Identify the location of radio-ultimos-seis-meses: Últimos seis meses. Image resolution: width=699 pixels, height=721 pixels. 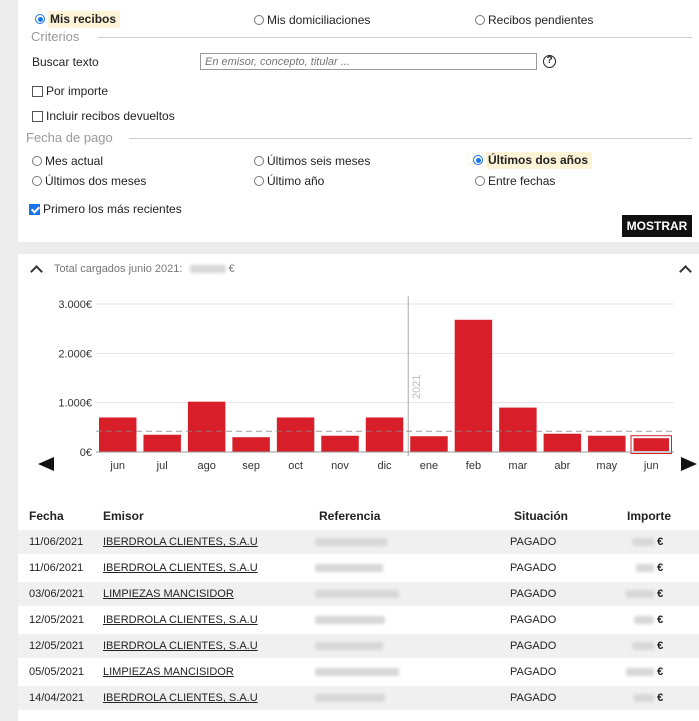
(312, 161).